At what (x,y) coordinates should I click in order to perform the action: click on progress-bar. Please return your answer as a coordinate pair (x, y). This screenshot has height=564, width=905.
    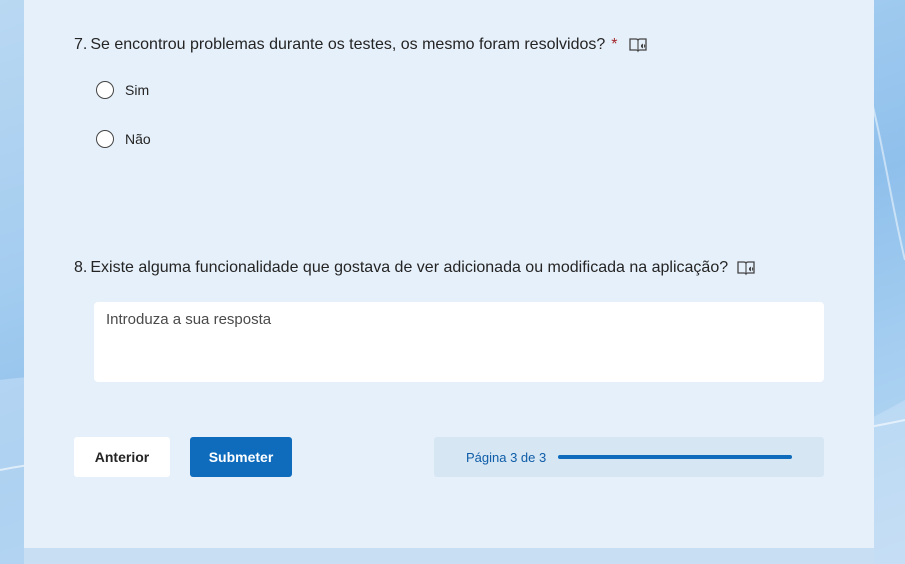
    Looking at the image, I should click on (675, 457).